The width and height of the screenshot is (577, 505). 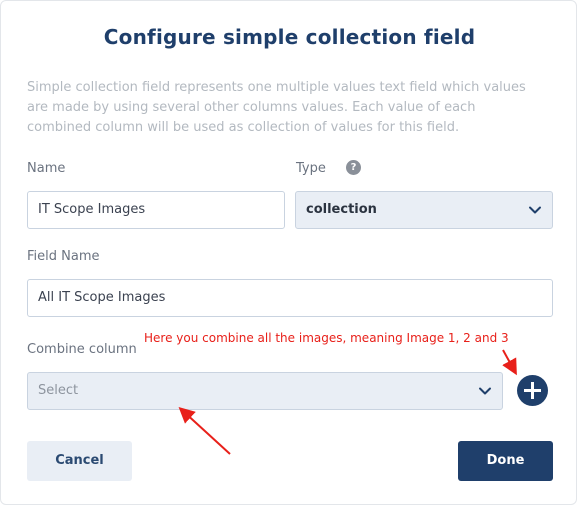 What do you see at coordinates (290, 298) in the screenshot?
I see `field-name-input: All IT Scope Images` at bounding box center [290, 298].